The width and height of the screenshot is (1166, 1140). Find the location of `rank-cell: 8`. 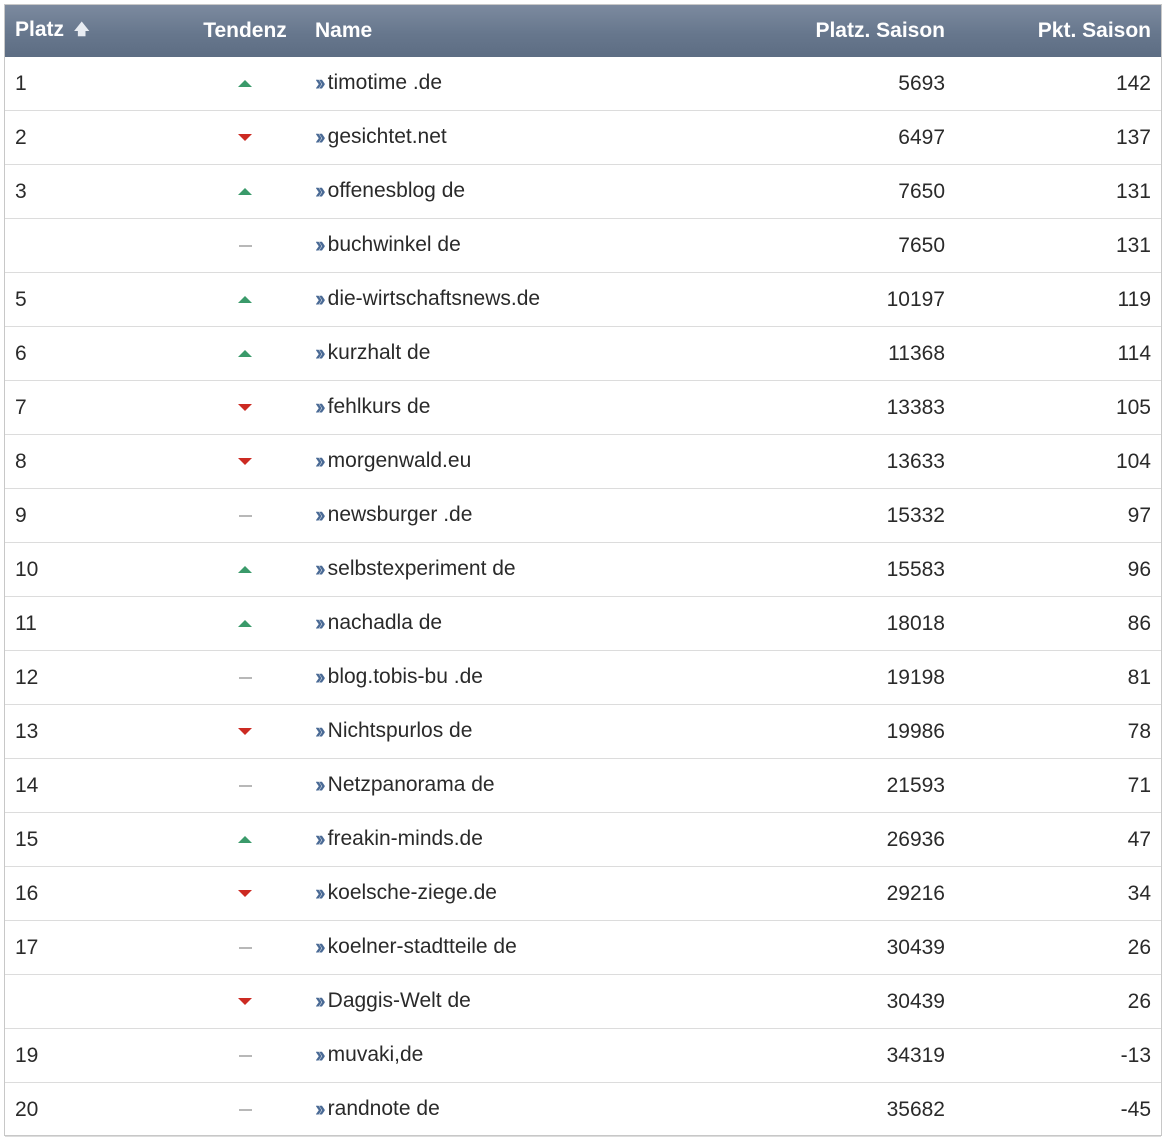

rank-cell: 8 is located at coordinates (90, 461).